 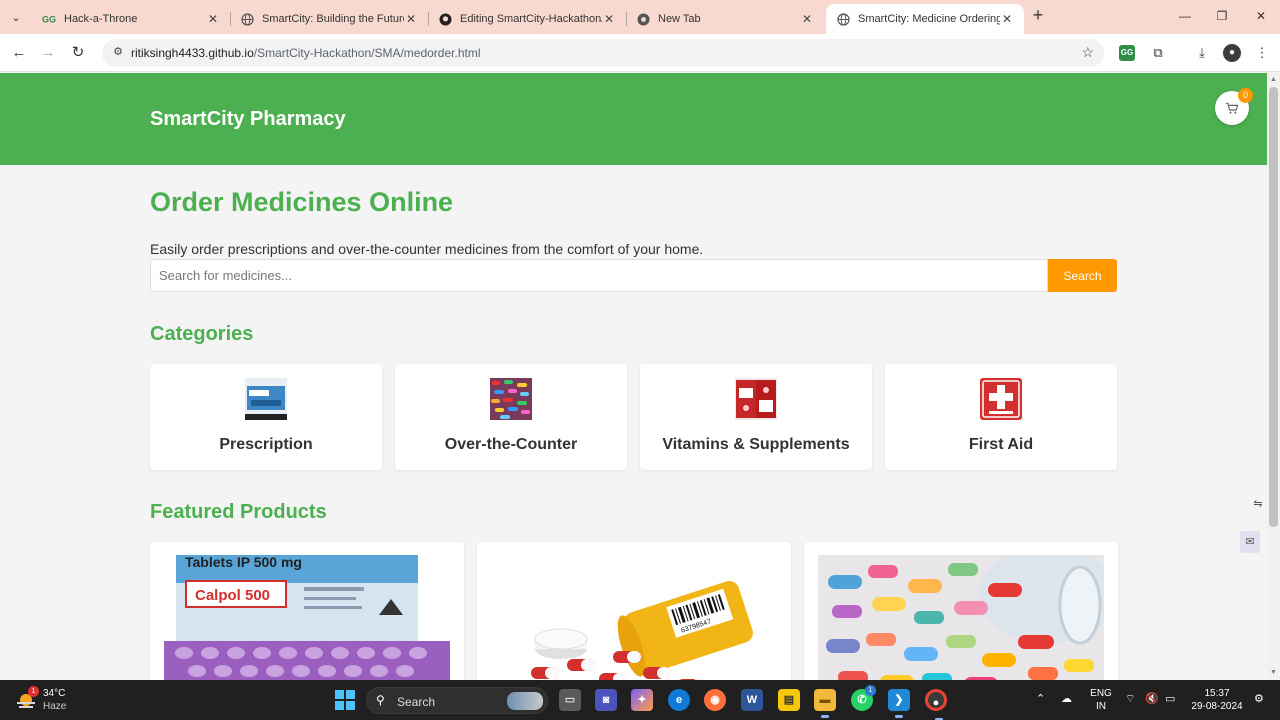 What do you see at coordinates (16, 17) in the screenshot?
I see `tab-search-icon: ⌄` at bounding box center [16, 17].